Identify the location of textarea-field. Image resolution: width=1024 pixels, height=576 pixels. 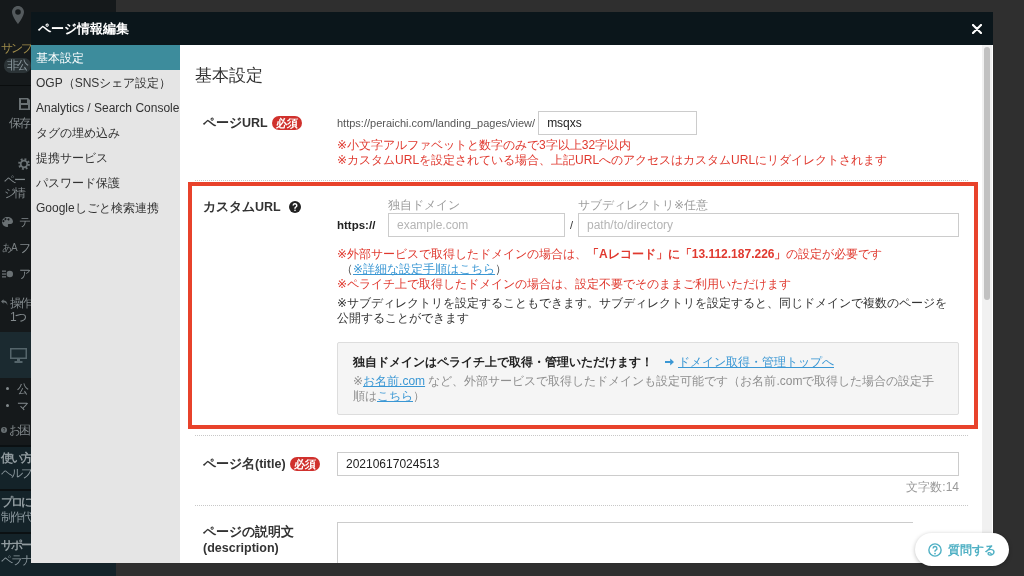
(625, 542).